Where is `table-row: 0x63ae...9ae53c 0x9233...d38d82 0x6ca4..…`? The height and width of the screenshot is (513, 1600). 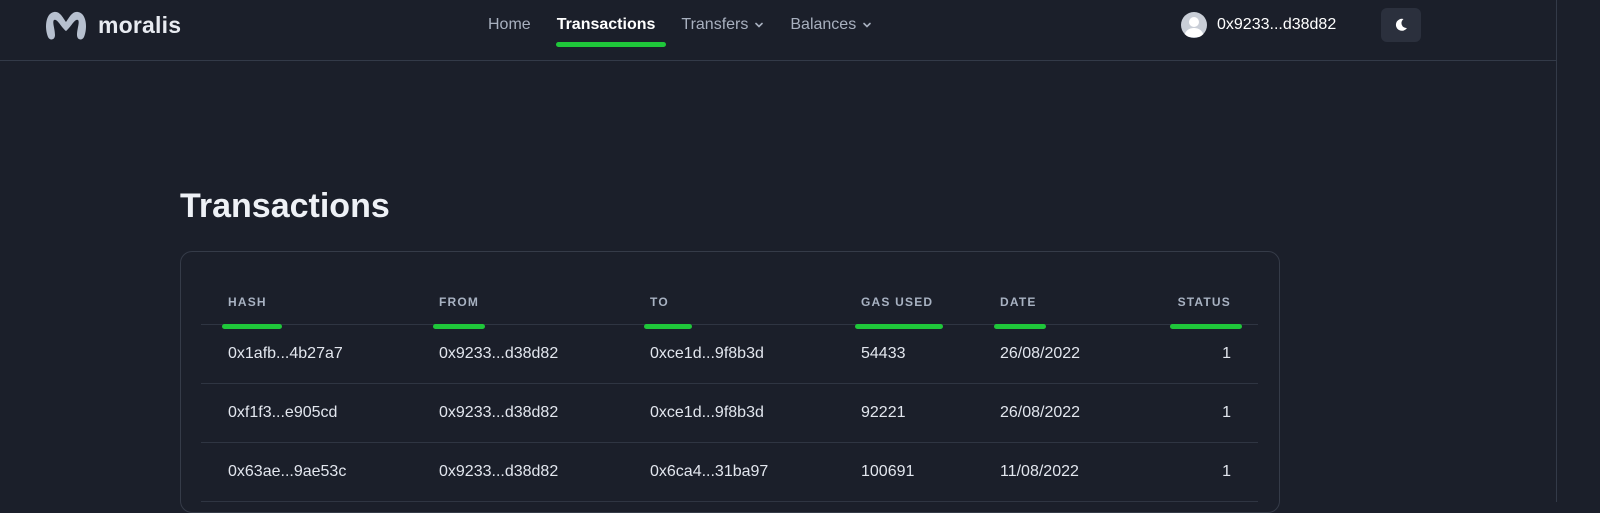 table-row: 0x63ae...9ae53c 0x9233...d38d82 0x6ca4..… is located at coordinates (729, 472).